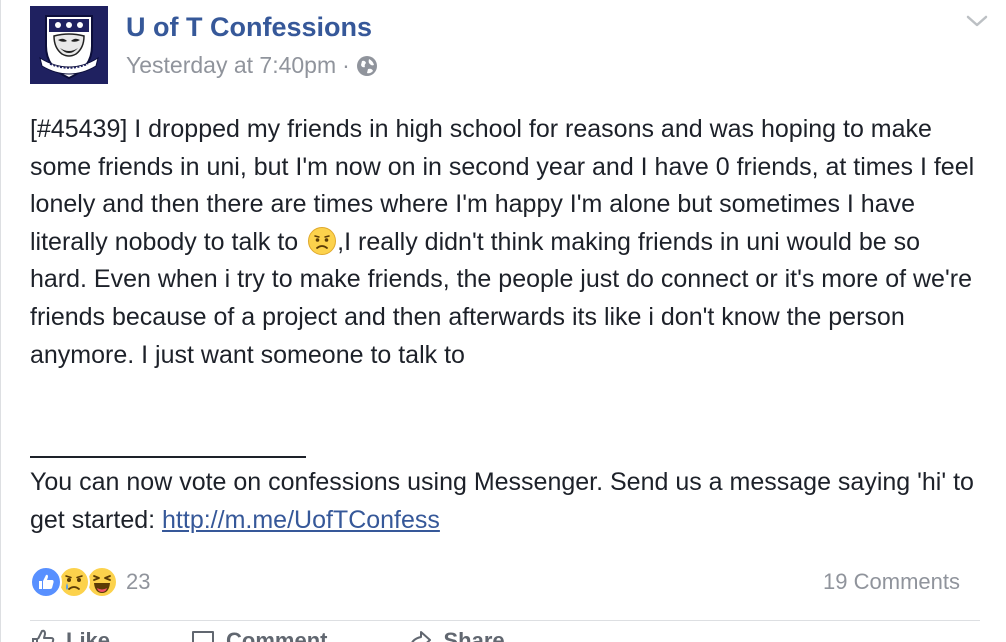  I want to click on text-divider, so click(168, 457).